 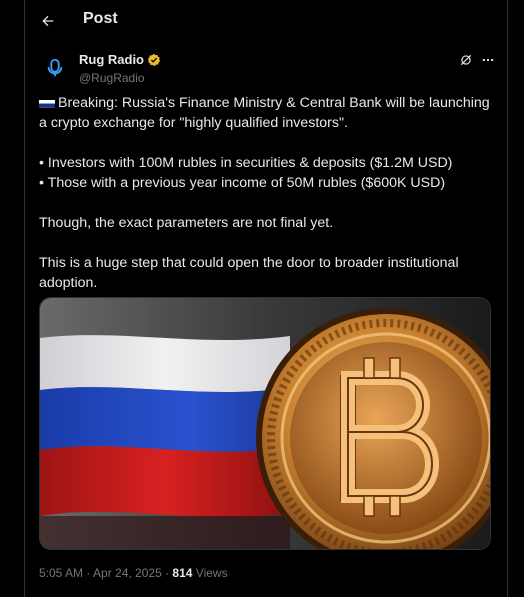 I want to click on more-icon, so click(x=488, y=60).